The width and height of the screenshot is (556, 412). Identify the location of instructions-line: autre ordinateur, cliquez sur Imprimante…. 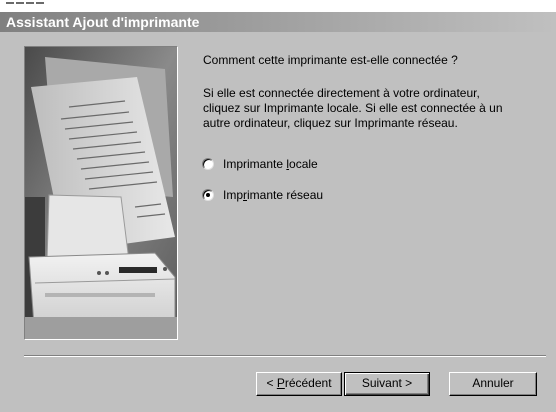
(330, 123).